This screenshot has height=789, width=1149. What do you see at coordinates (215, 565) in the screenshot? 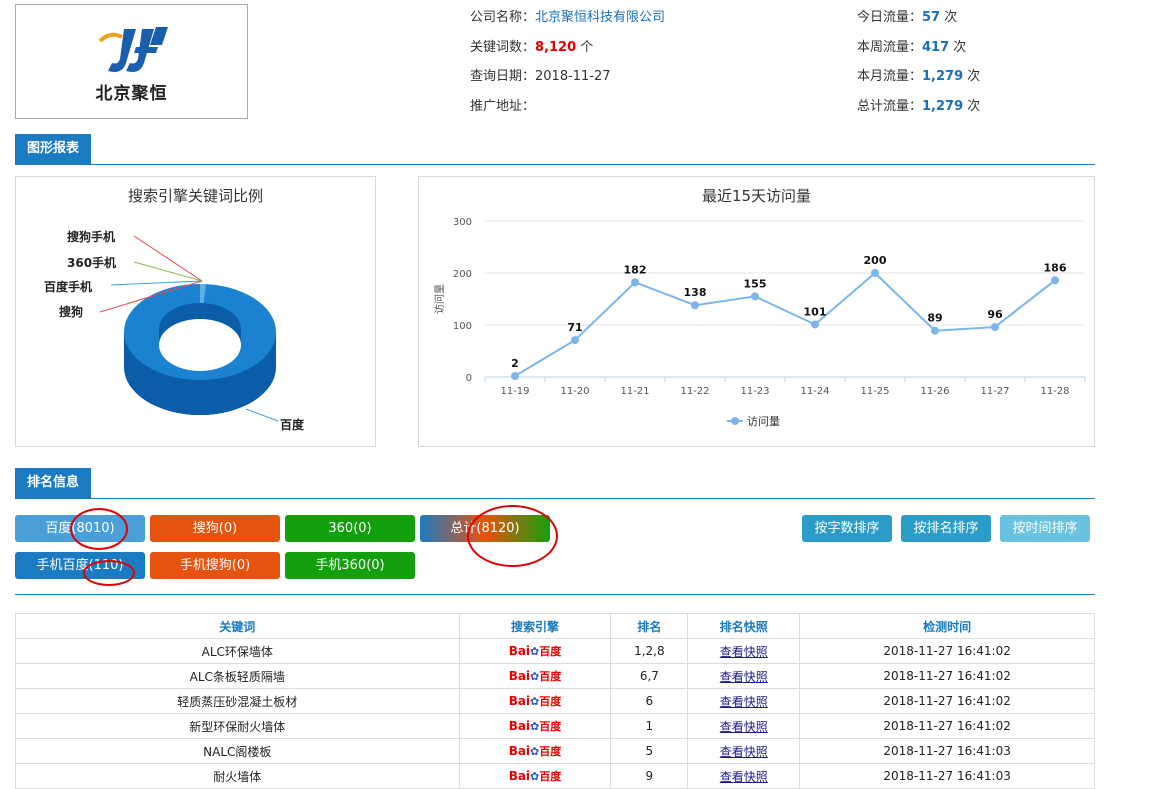
I see `filter-mobile-sogou-button: 手机搜狗(0)` at bounding box center [215, 565].